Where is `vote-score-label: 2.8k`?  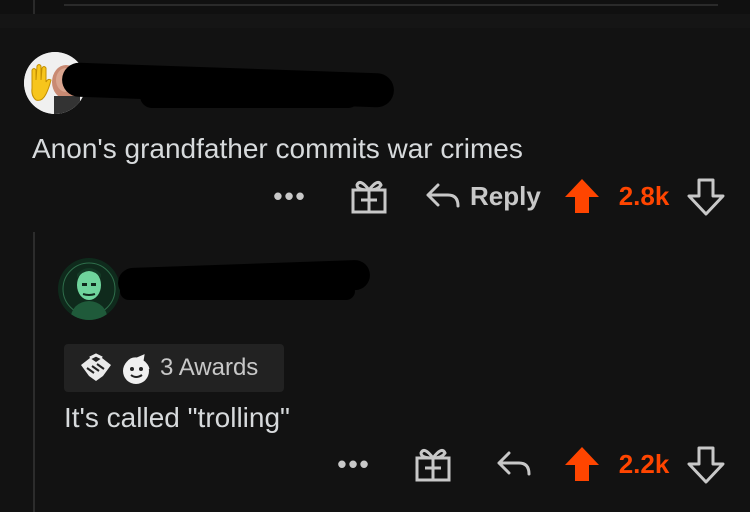
vote-score-label: 2.8k is located at coordinates (644, 195).